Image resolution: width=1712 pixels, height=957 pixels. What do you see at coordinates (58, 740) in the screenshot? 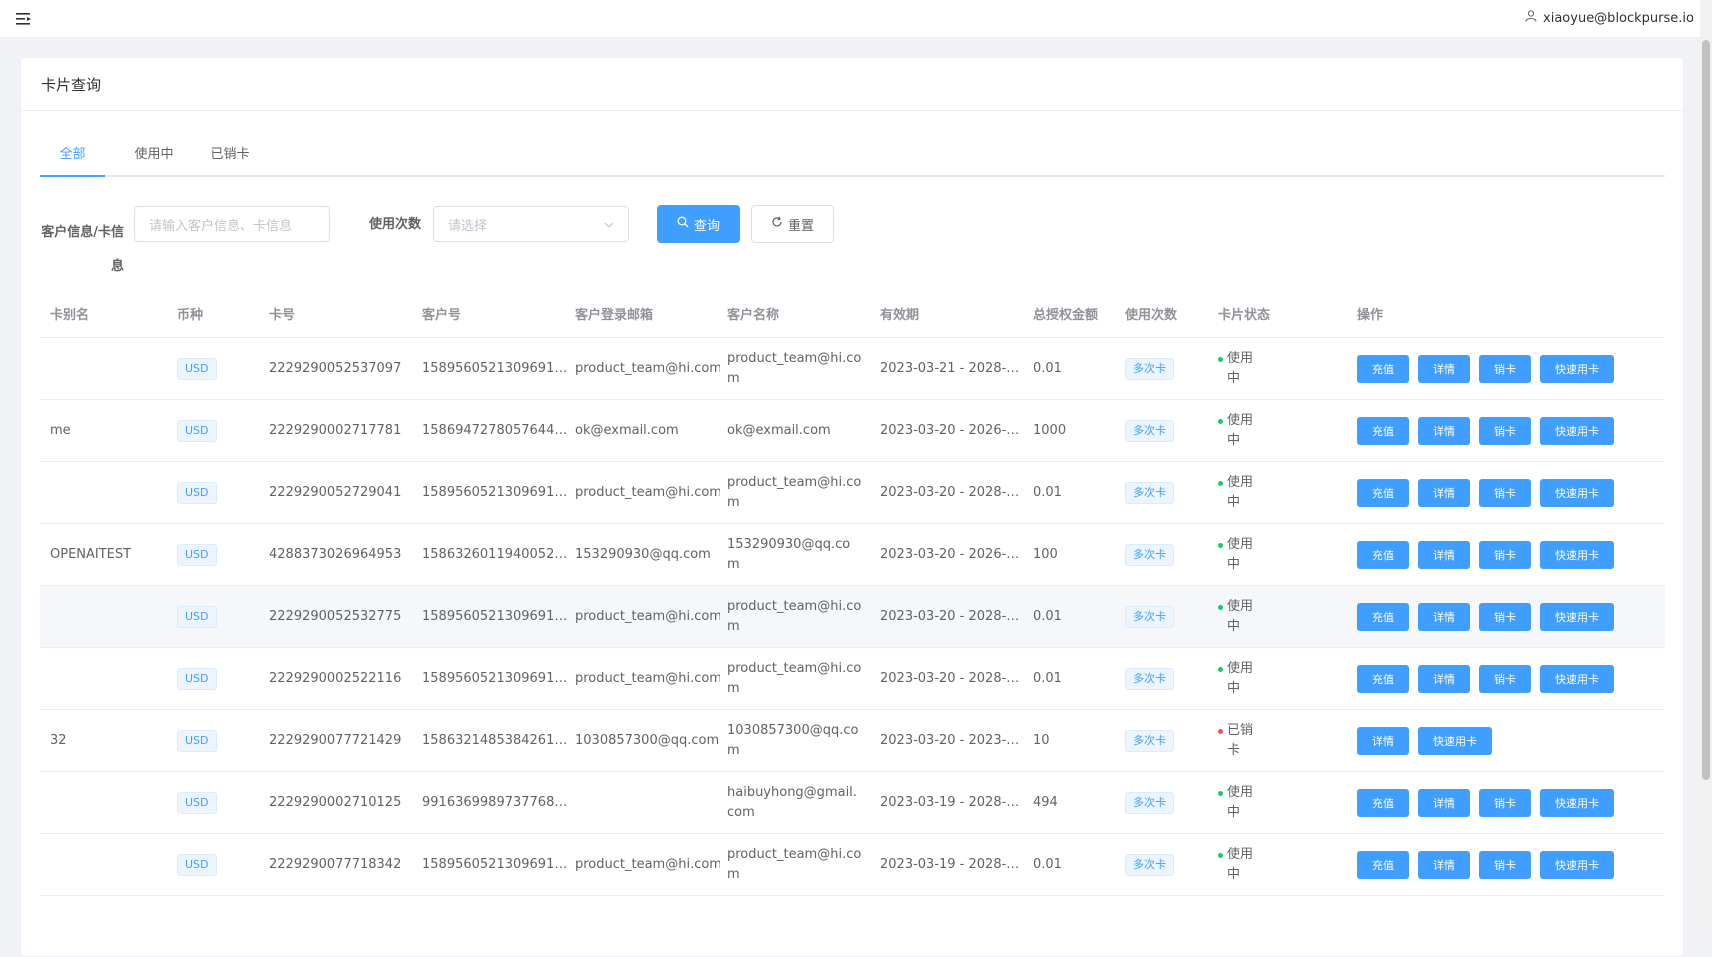
I see `cell-card-alias: 32` at bounding box center [58, 740].